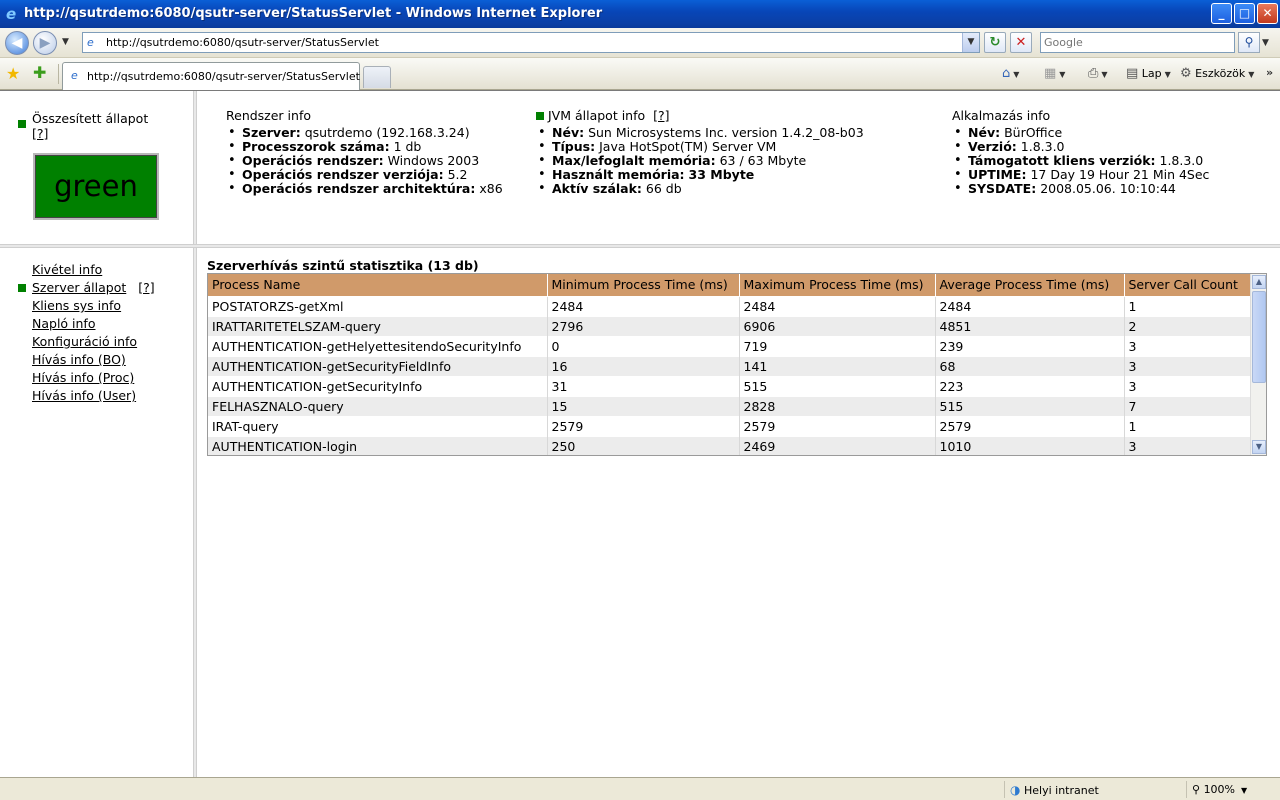 The height and width of the screenshot is (800, 1280). I want to click on list-item: Operációs rendszer architektúra: x86, so click(364, 189).